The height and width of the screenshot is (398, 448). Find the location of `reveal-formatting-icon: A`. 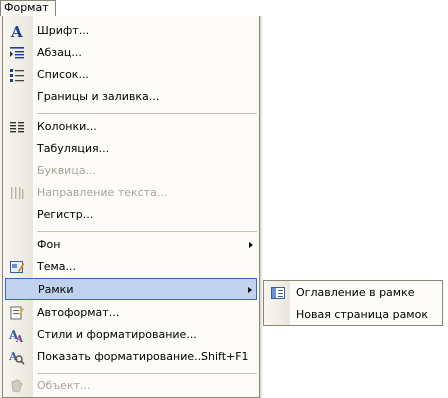

reveal-formatting-icon: A is located at coordinates (16, 357).